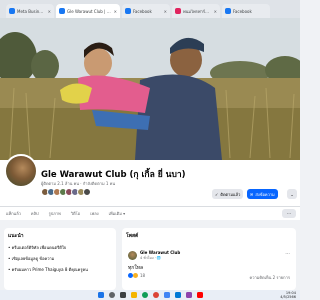 The width and height of the screenshot is (320, 300). Describe the element at coordinates (199, 295) in the screenshot. I see `youtube-icon` at that location.